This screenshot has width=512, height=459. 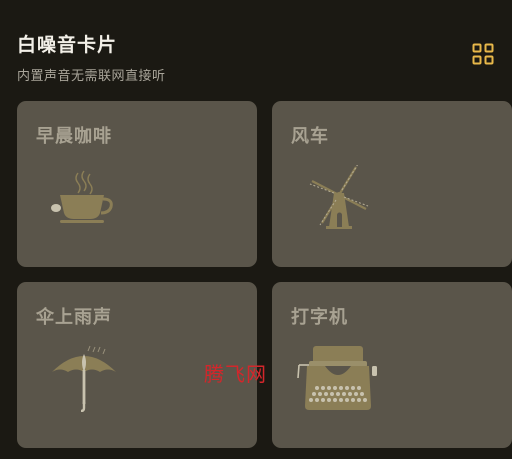 I want to click on card-label: 早晨咖啡, so click(x=74, y=136).